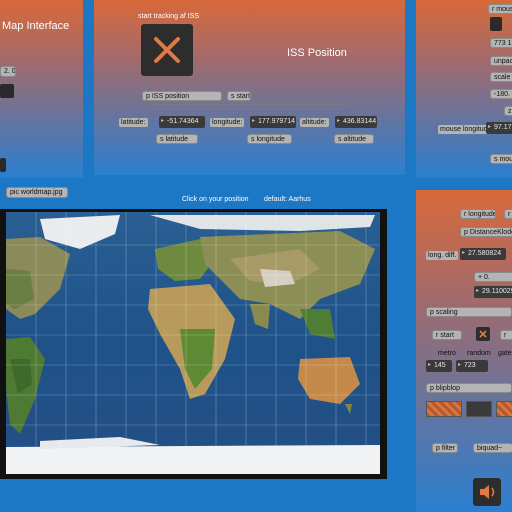  What do you see at coordinates (478, 214) in the screenshot?
I see `r-longitude-object: r longitude` at bounding box center [478, 214].